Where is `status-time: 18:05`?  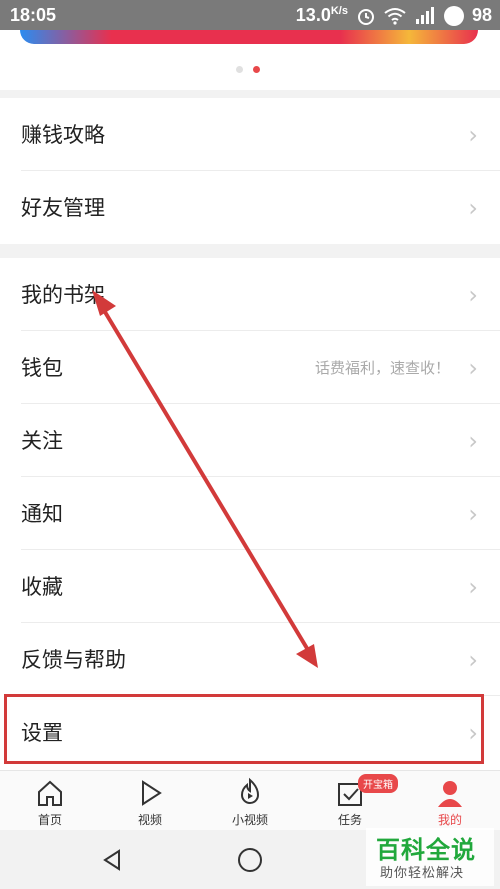 status-time: 18:05 is located at coordinates (33, 15).